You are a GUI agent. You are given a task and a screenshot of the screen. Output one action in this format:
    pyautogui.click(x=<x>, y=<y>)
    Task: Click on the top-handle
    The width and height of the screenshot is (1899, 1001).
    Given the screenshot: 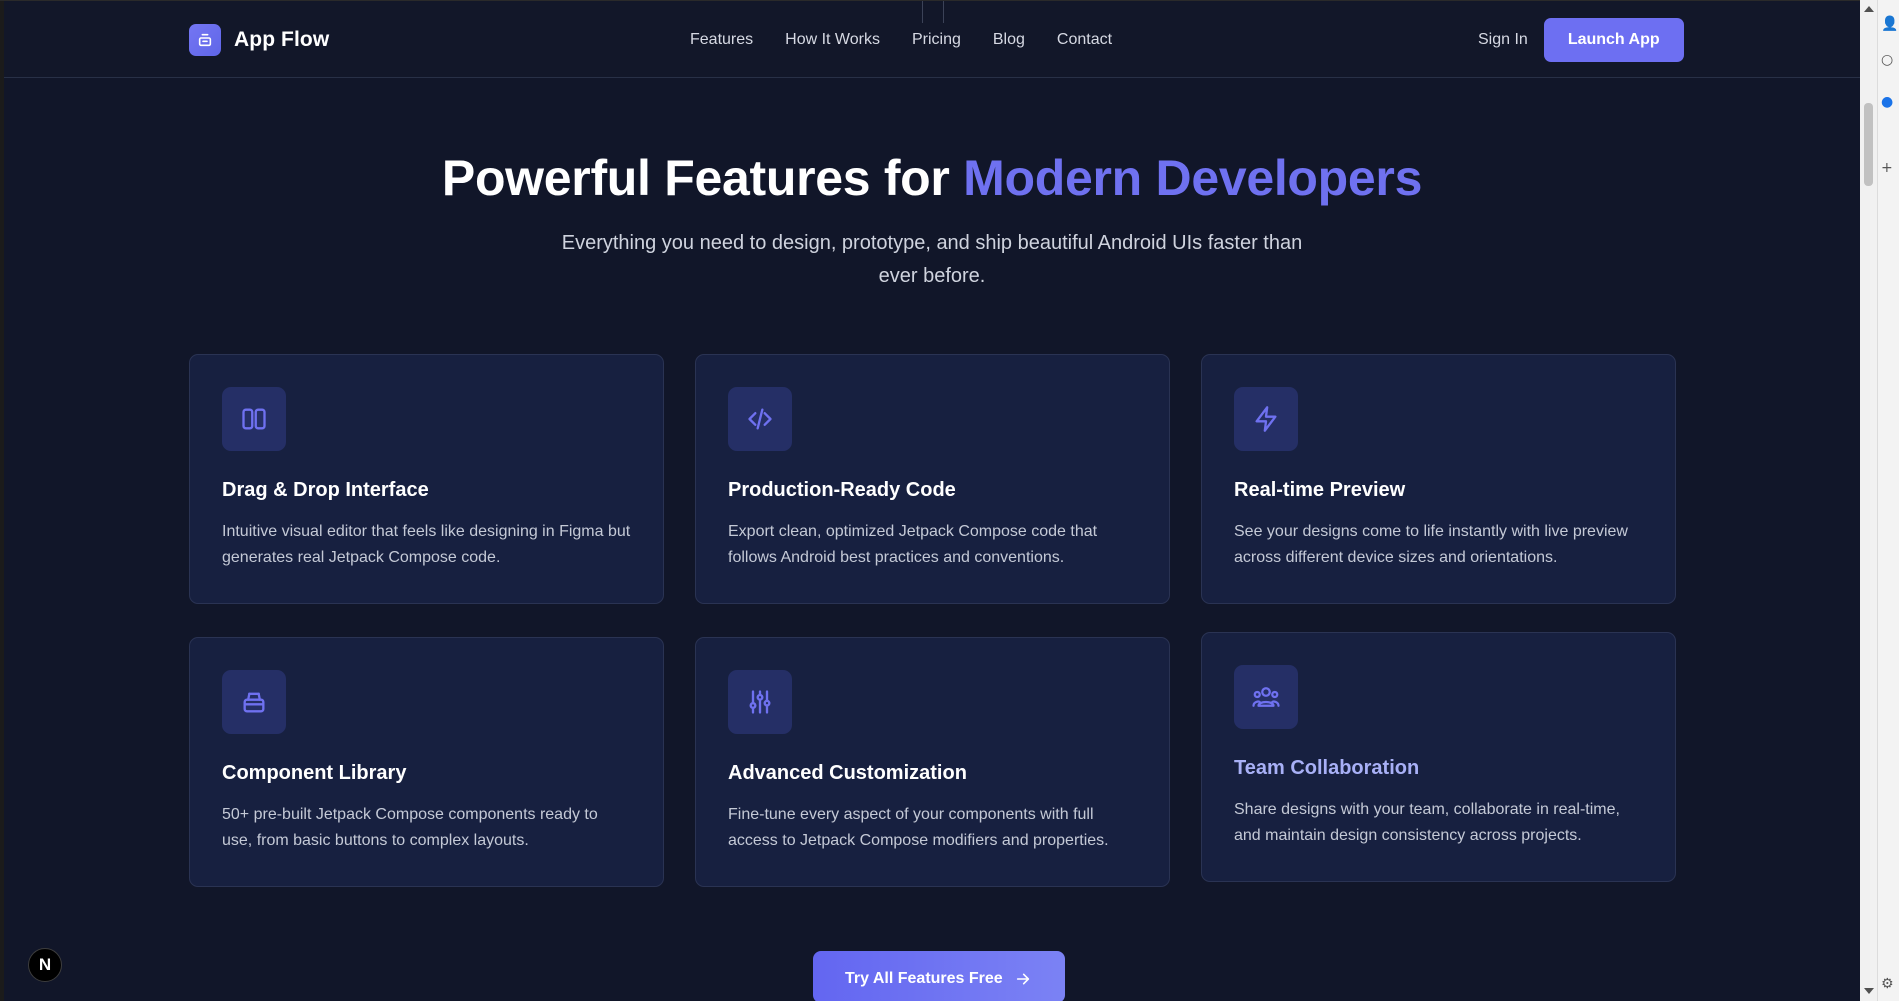 What is the action you would take?
    pyautogui.click(x=933, y=12)
    